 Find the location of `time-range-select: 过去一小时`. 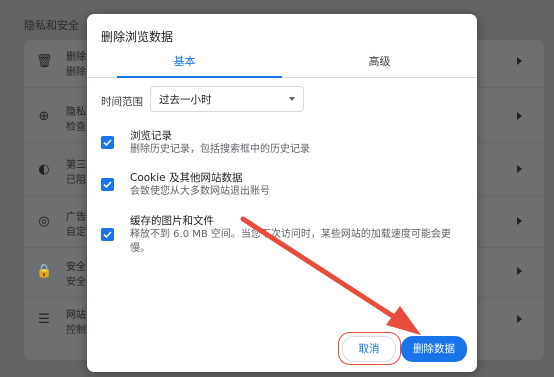

time-range-select: 过去一小时 is located at coordinates (227, 99).